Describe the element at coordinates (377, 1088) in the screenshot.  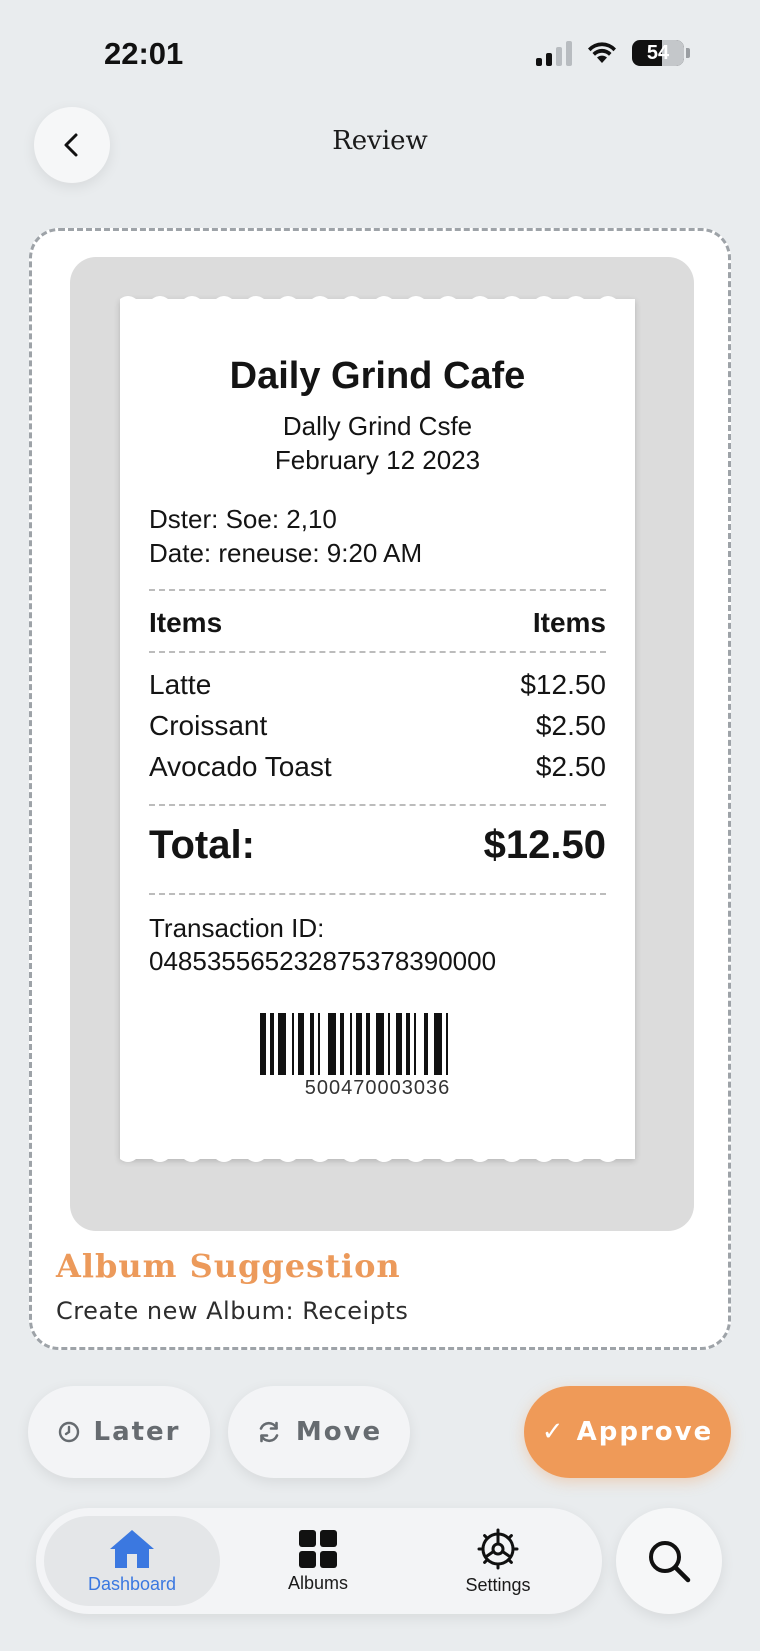
I see `barcode-number: 500470003036` at that location.